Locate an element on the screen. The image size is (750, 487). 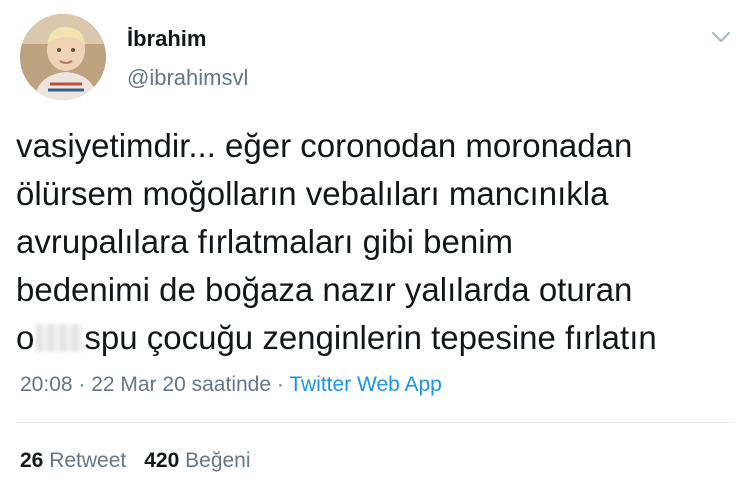
like-stat: 420 Beğeni is located at coordinates (197, 460).